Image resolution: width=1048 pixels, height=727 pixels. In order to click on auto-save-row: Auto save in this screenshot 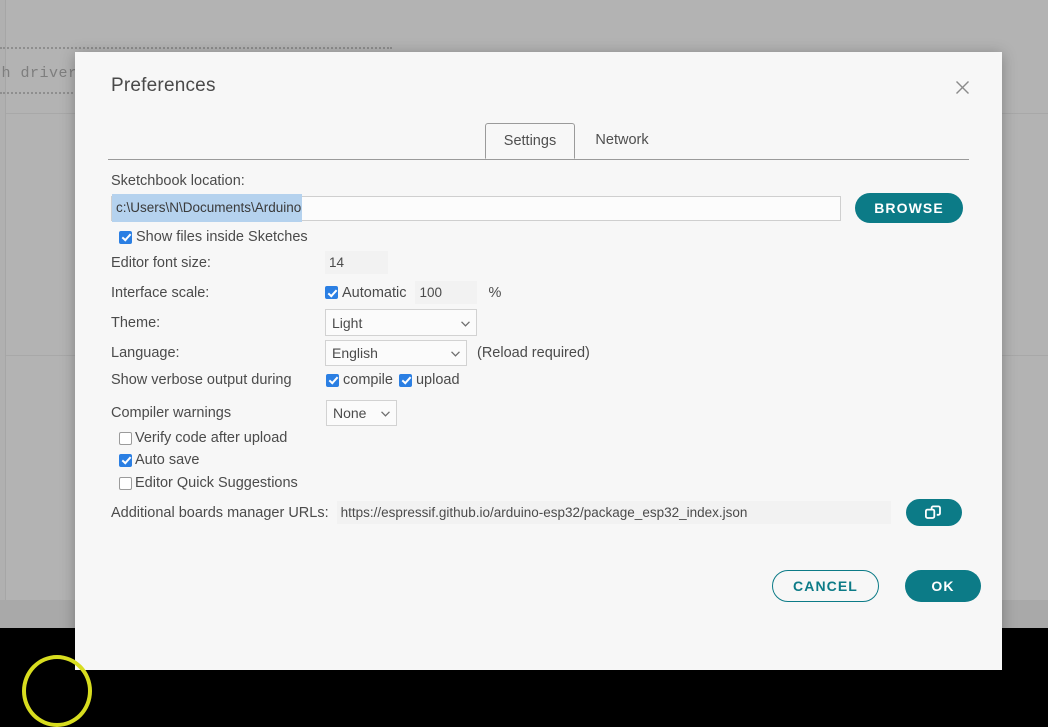, I will do `click(159, 460)`.